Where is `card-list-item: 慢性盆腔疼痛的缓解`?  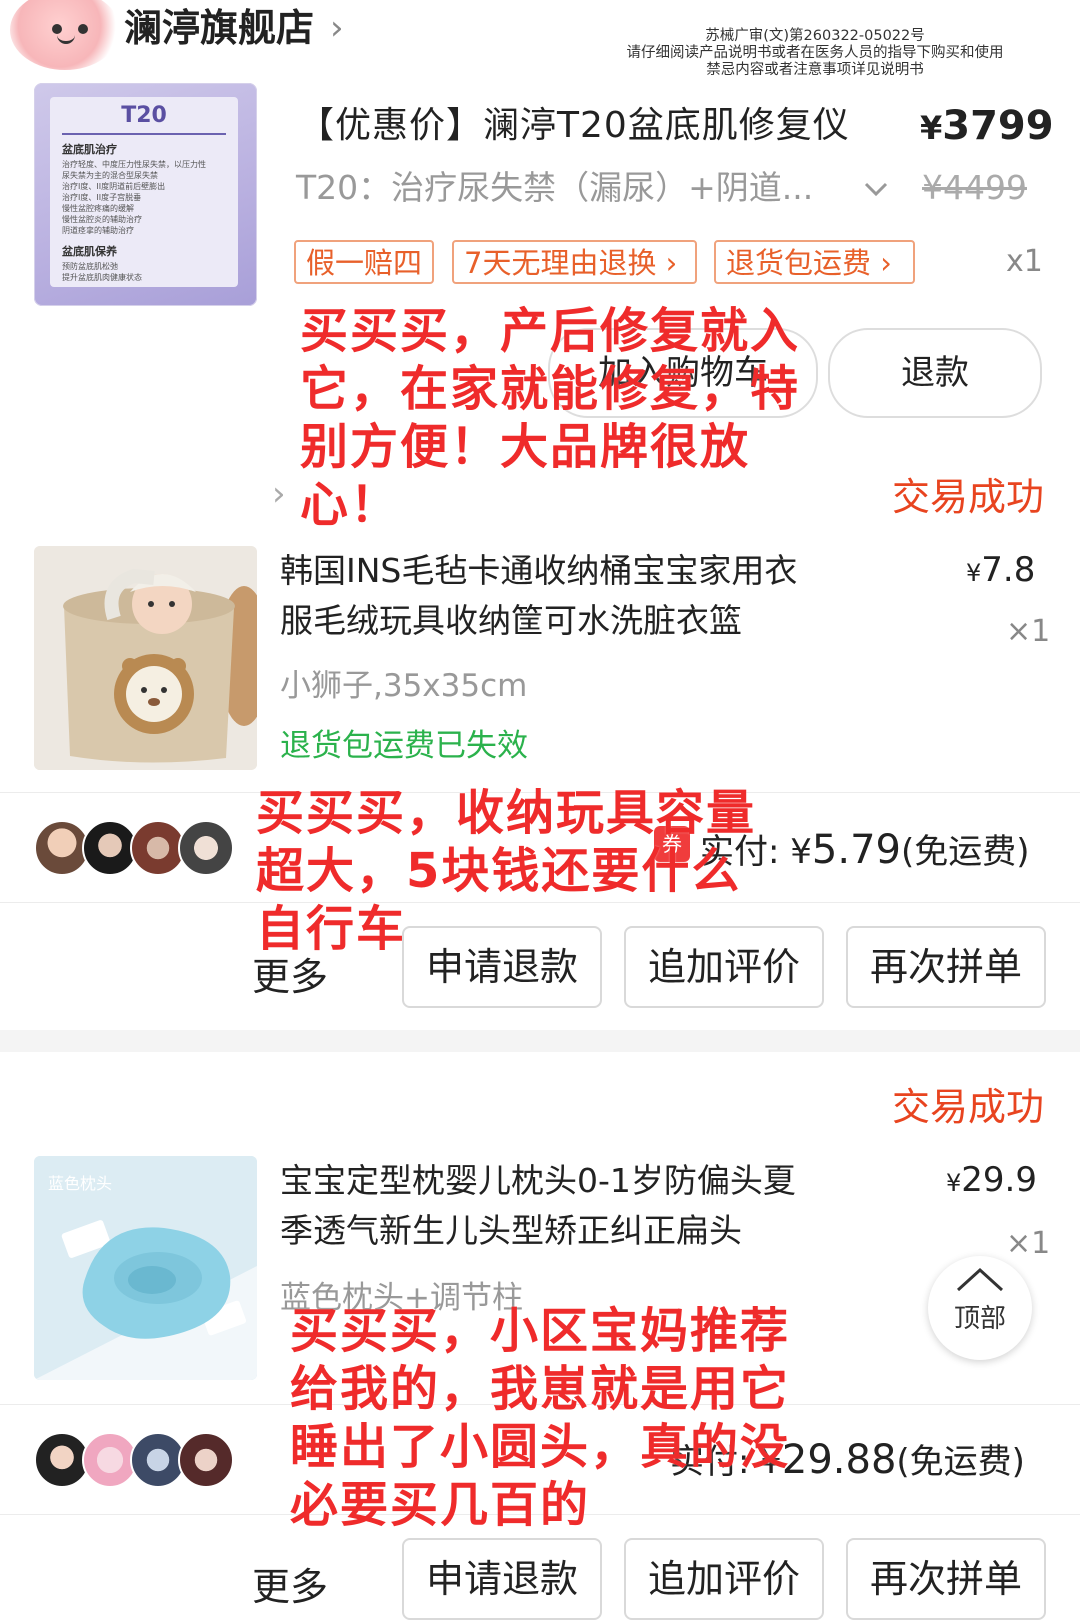 card-list-item: 慢性盆腔疼痛的缓解 is located at coordinates (98, 208).